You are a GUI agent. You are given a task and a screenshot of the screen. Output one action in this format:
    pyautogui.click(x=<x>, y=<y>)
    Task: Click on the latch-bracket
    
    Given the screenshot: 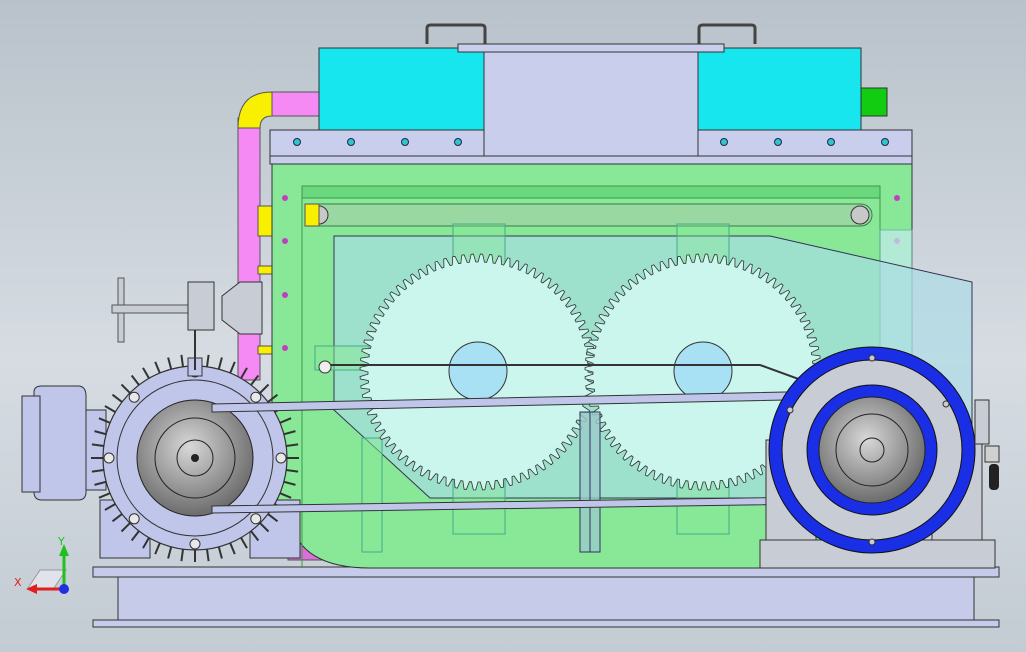 What is the action you would take?
    pyautogui.click(x=982, y=422)
    